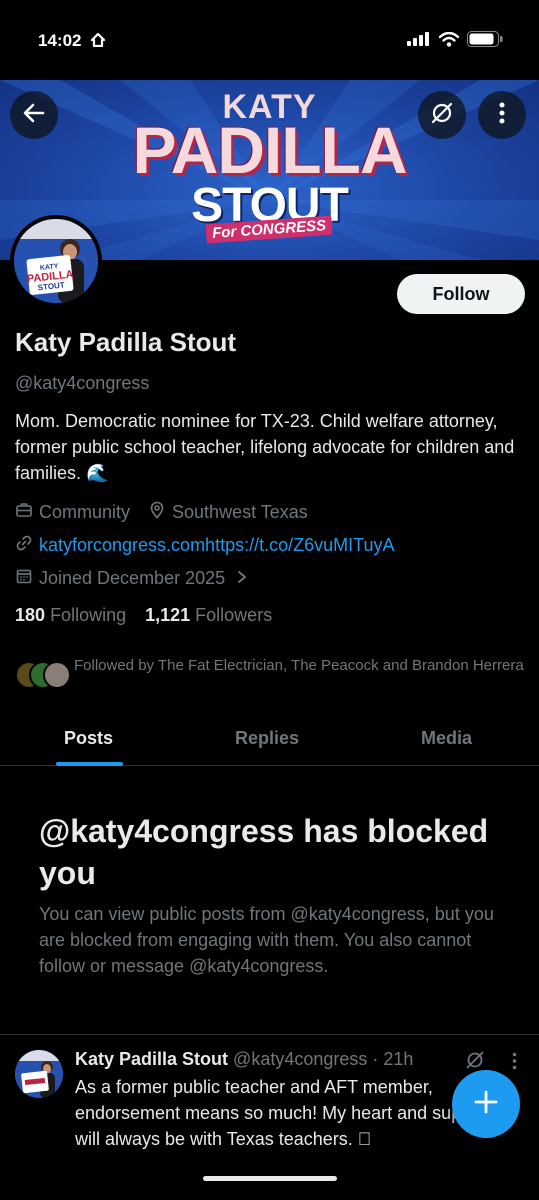 The height and width of the screenshot is (1200, 539). Describe the element at coordinates (98, 42) in the screenshot. I see `home-status-icon` at that location.